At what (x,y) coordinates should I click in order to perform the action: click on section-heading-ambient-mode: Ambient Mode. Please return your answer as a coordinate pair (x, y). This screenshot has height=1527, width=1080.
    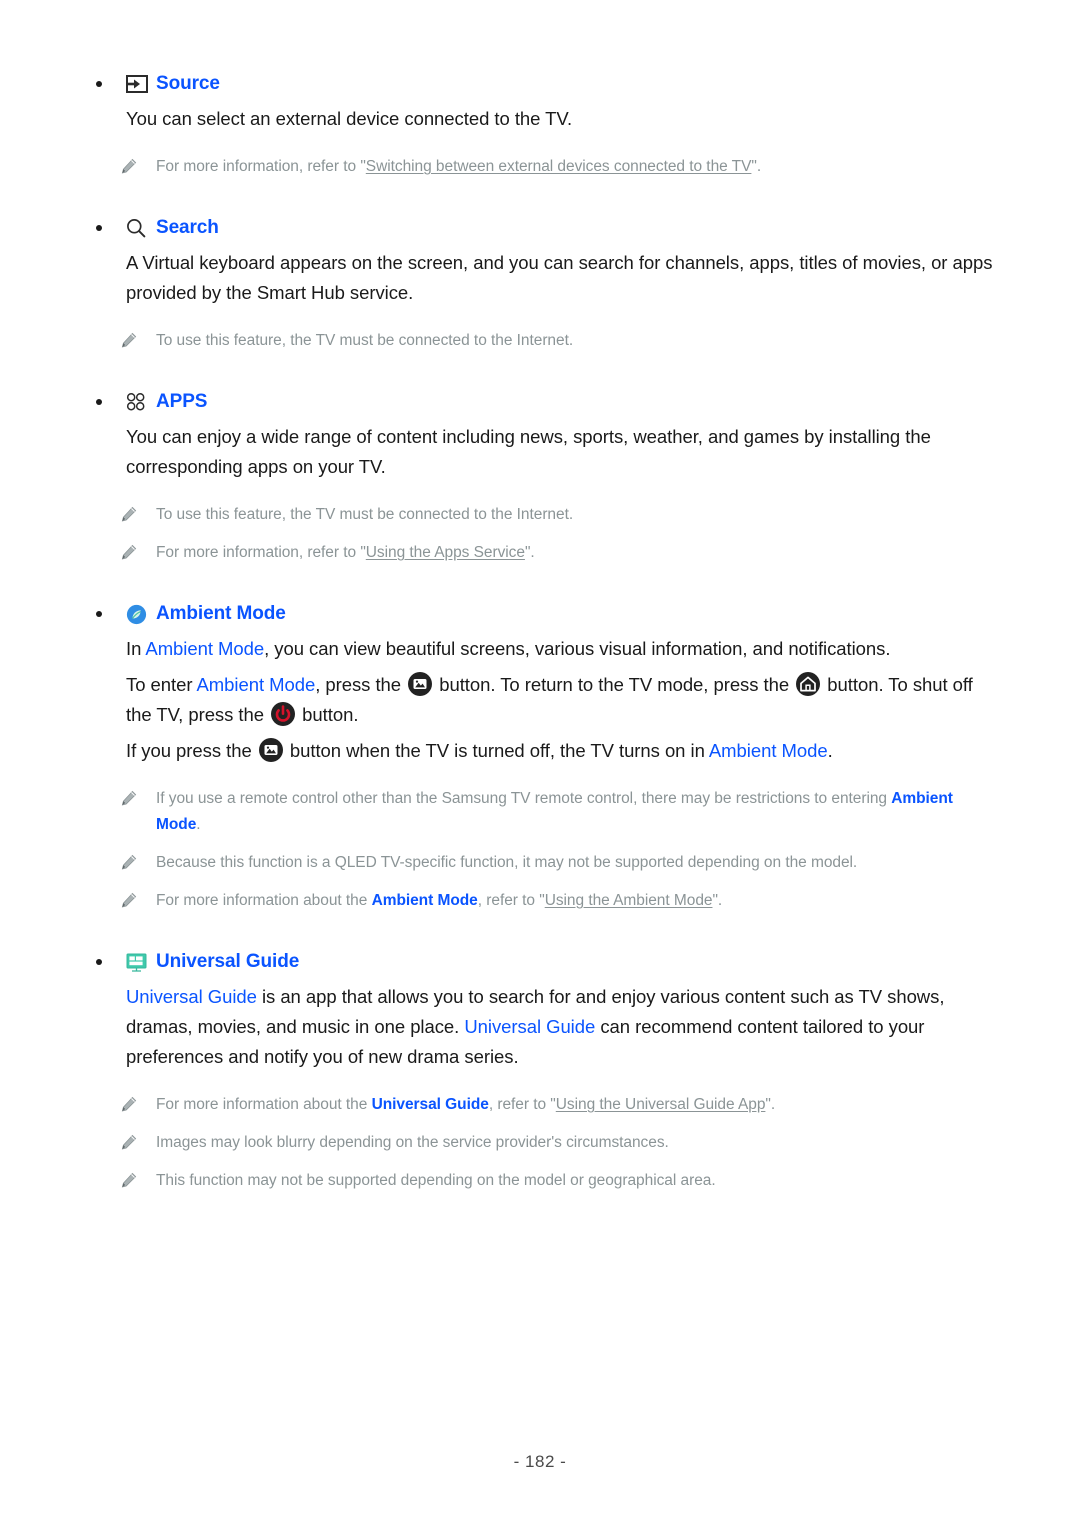
    Looking at the image, I should click on (545, 614).